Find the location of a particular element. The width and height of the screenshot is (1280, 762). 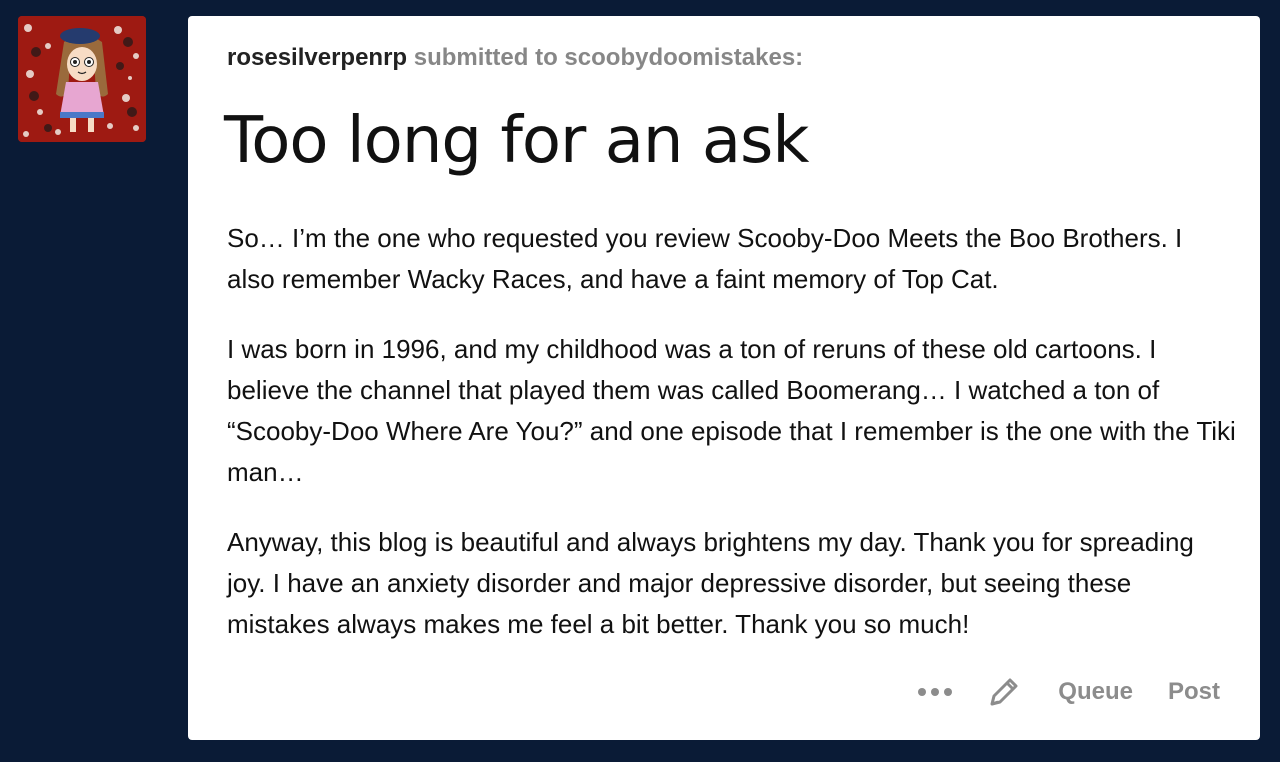

post-title: Too long for an ask is located at coordinates (516, 141).